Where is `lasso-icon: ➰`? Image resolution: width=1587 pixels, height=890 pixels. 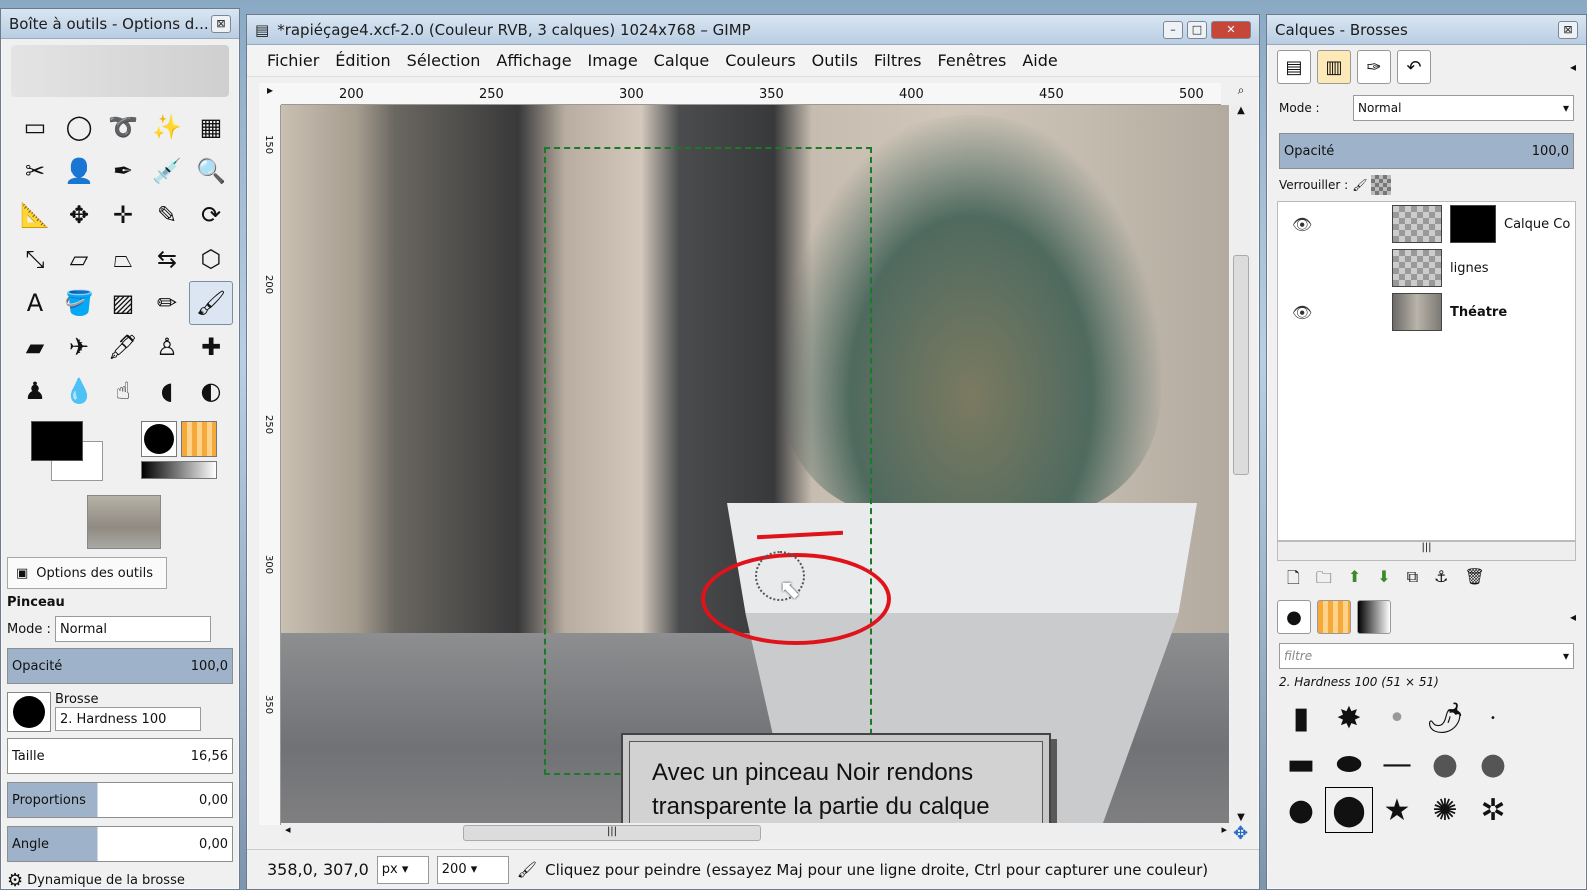 lasso-icon: ➰ is located at coordinates (123, 127).